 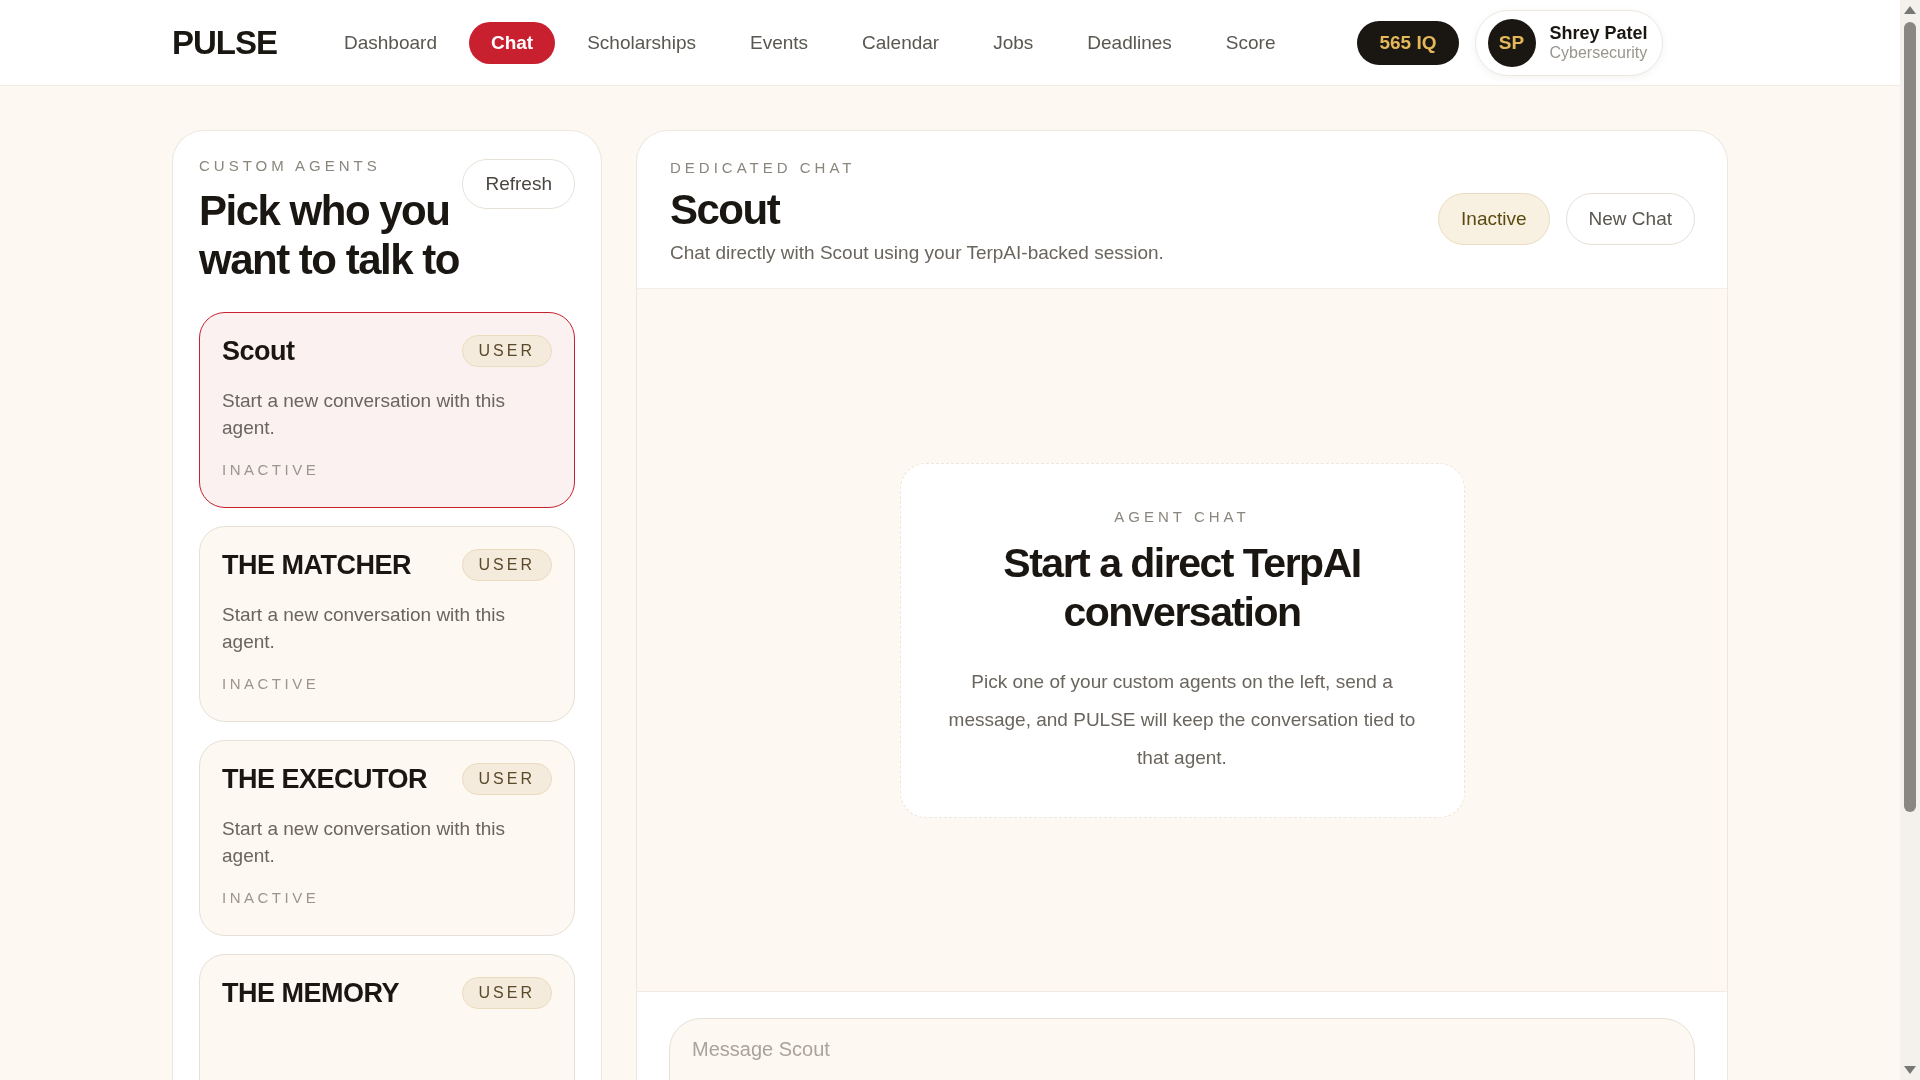 I want to click on panel-title: Pick who you want to talk to, so click(x=329, y=235).